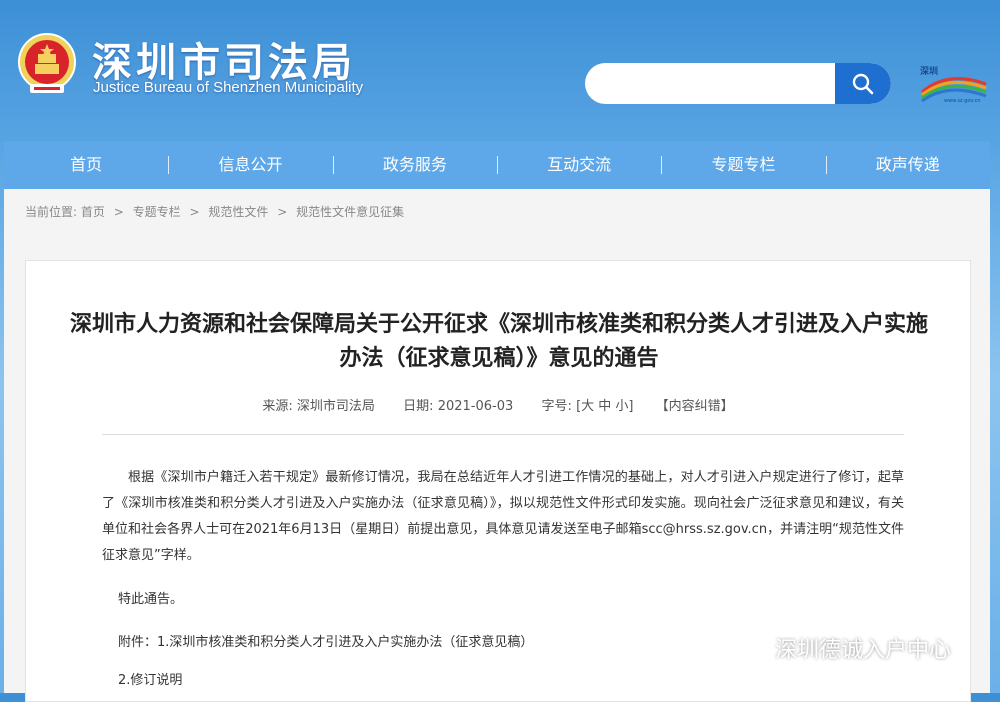 The image size is (1000, 702). What do you see at coordinates (238, 212) in the screenshot?
I see `breadcrumb-normative-docs: 规范性文件` at bounding box center [238, 212].